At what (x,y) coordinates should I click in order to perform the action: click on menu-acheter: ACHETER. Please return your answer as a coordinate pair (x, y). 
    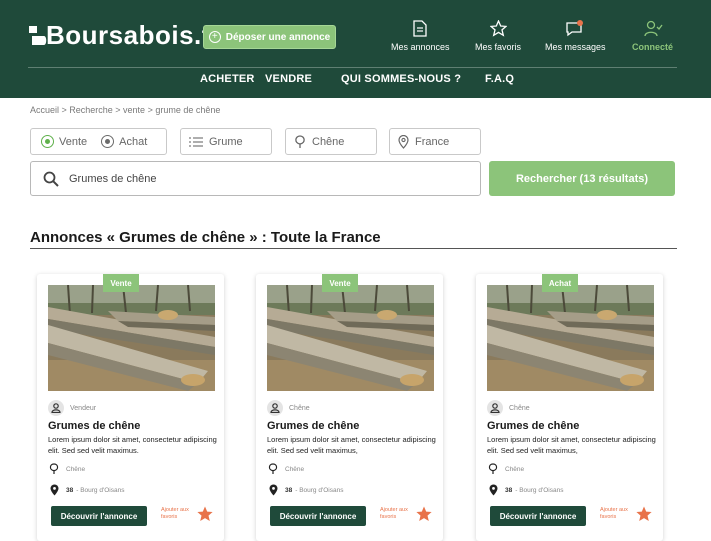
    Looking at the image, I should click on (227, 79).